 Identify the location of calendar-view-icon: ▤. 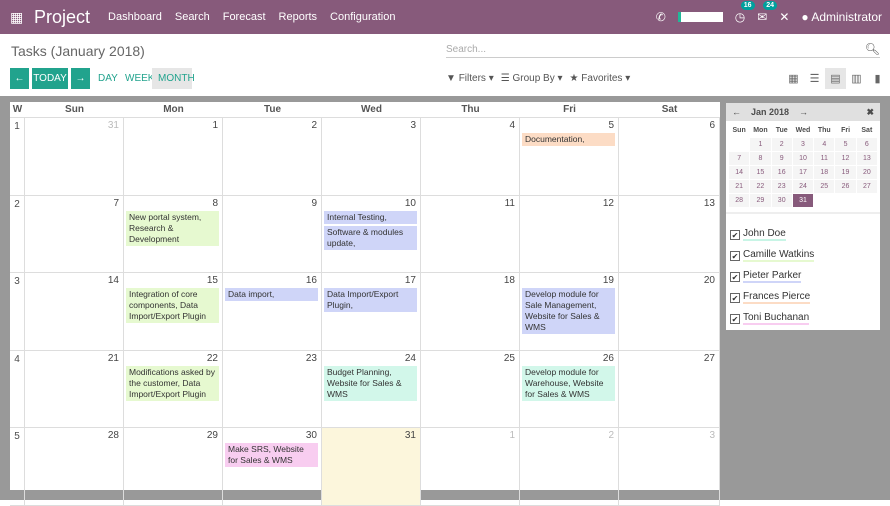
(835, 78).